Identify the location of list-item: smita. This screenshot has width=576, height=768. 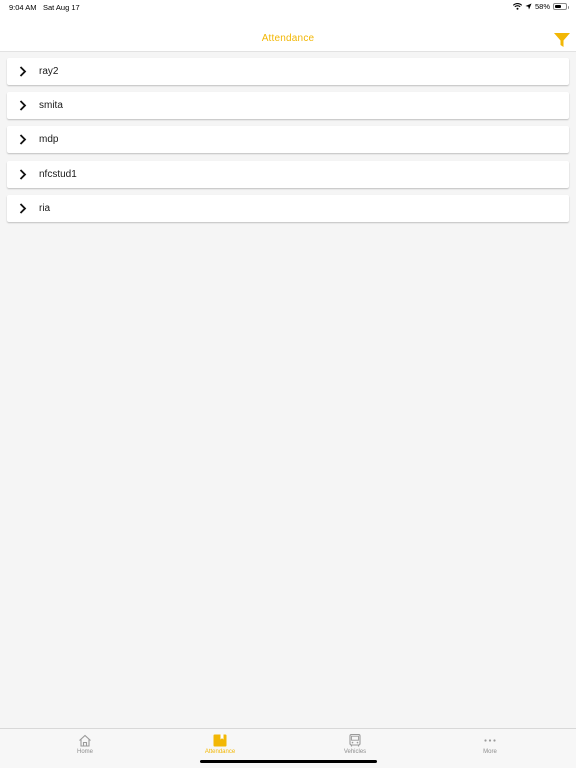
(288, 106).